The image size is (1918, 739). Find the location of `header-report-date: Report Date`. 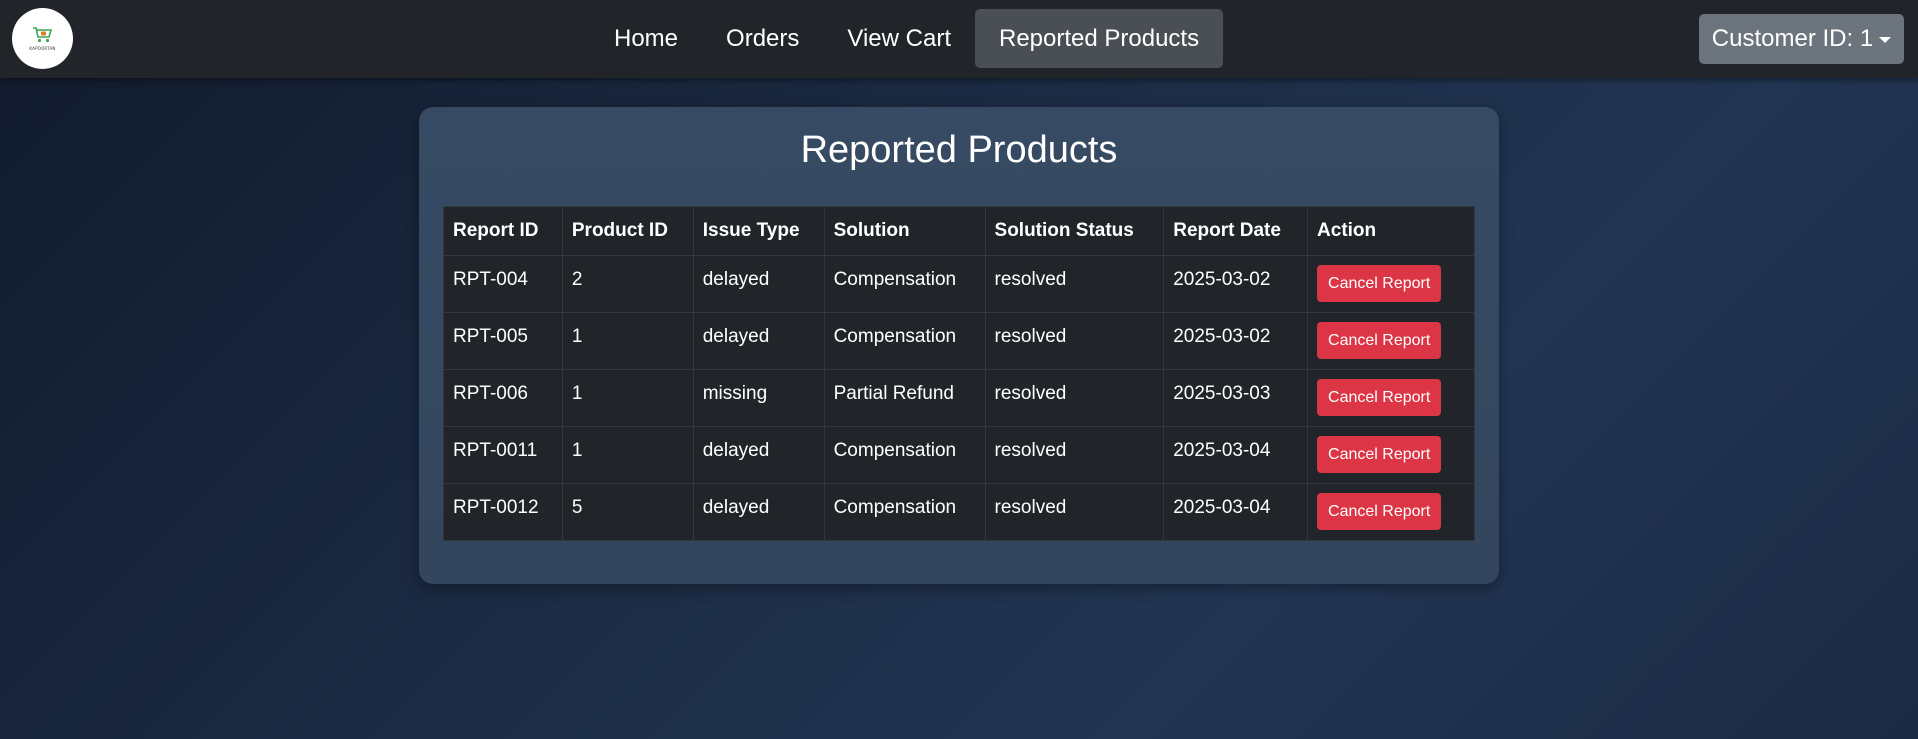

header-report-date: Report Date is located at coordinates (1236, 231).